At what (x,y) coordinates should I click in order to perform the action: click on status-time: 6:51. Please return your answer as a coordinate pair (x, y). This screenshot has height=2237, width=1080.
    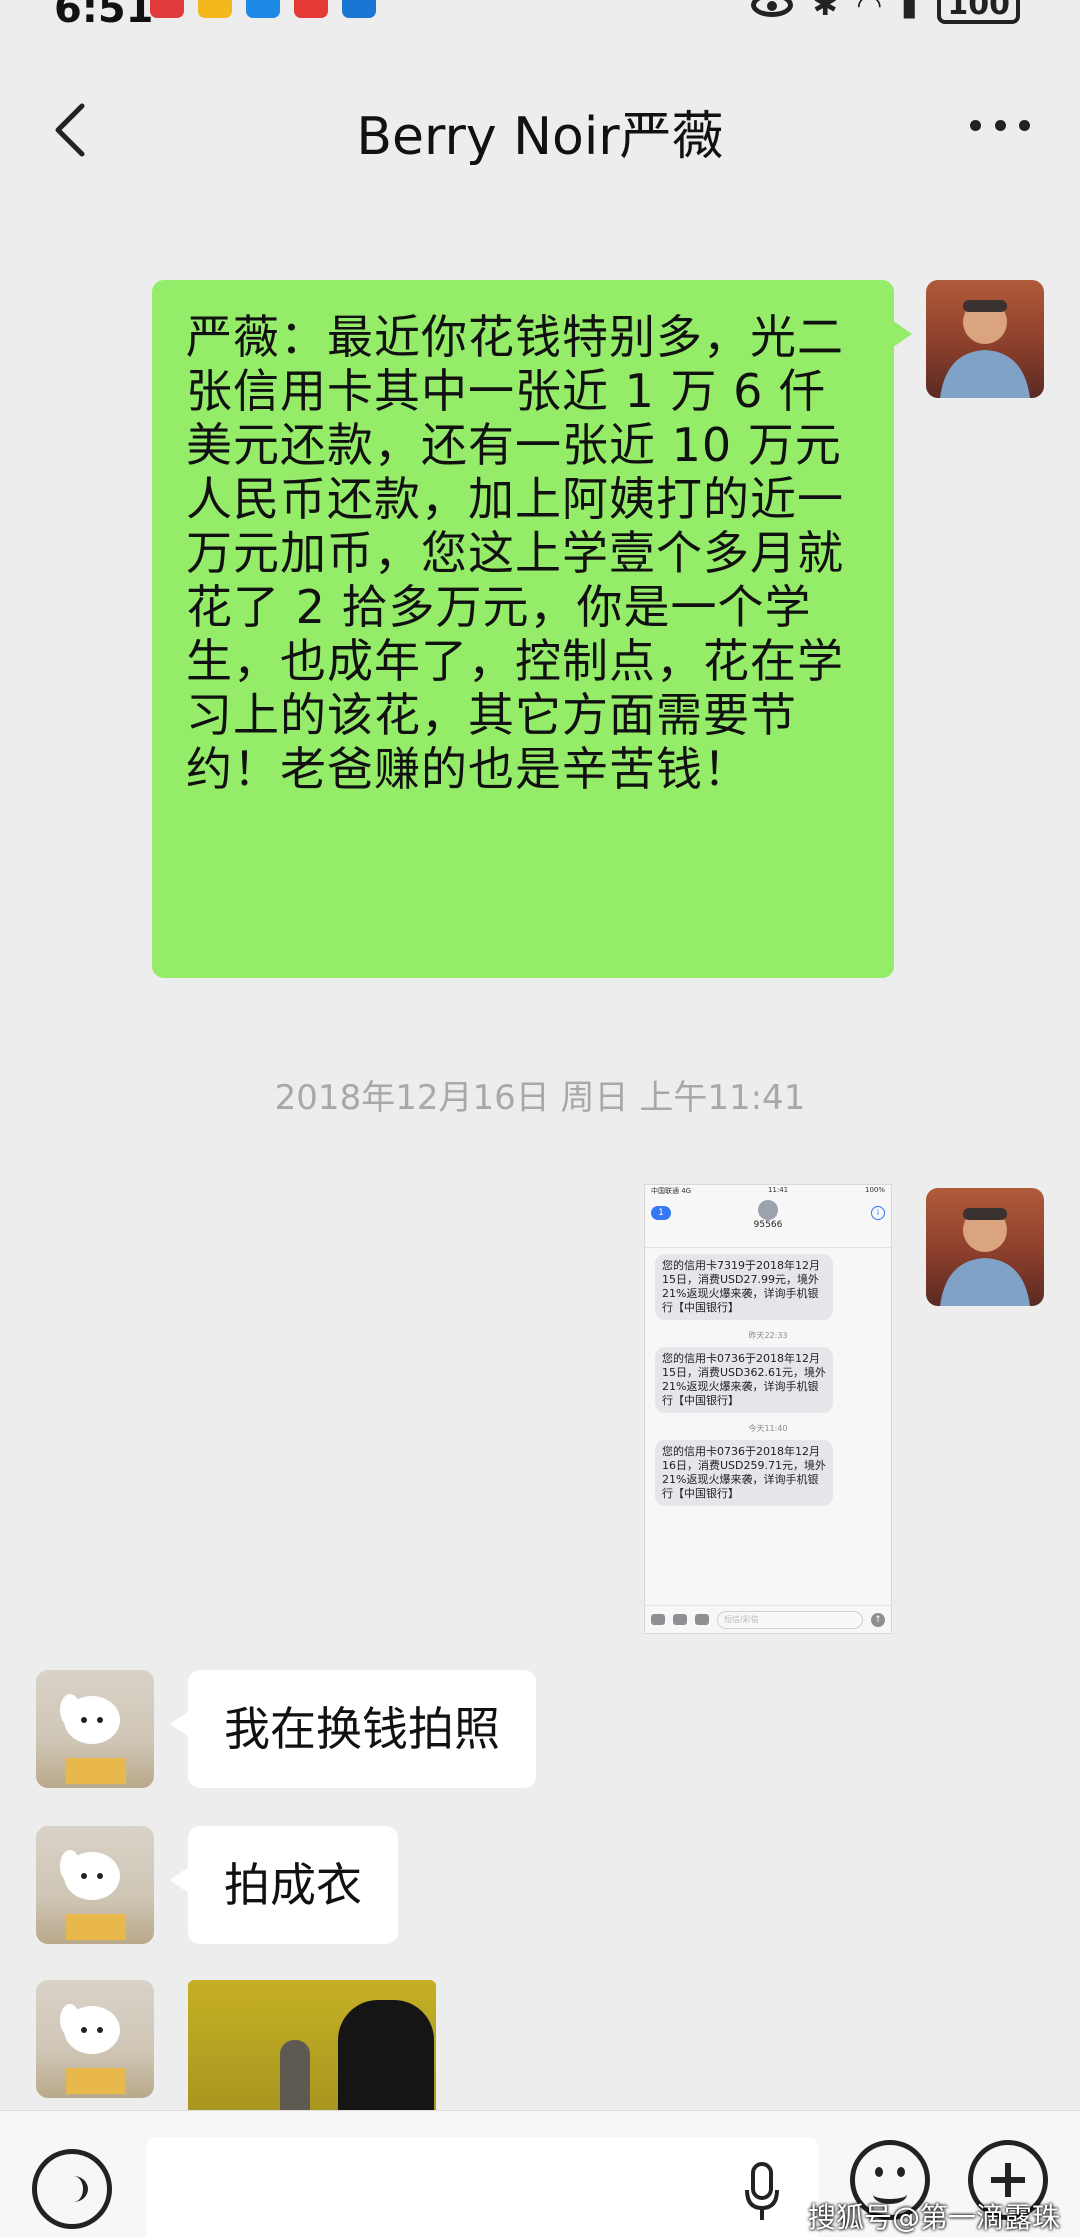
    Looking at the image, I should click on (104, 16).